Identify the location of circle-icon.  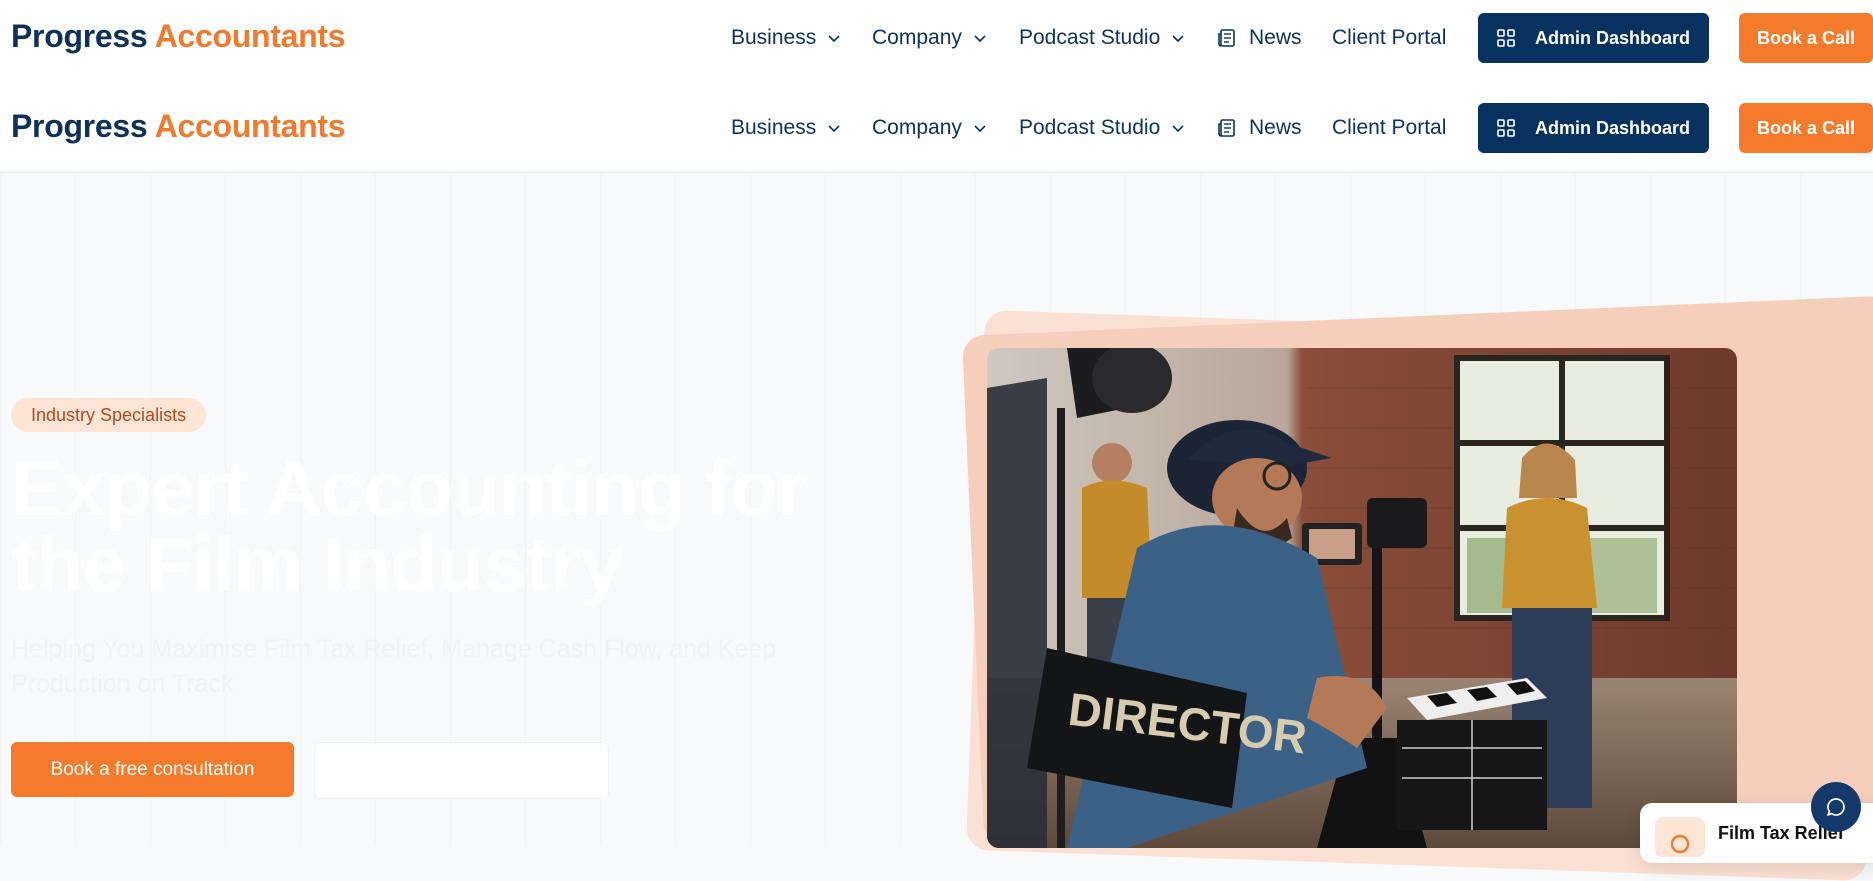
(1680, 837).